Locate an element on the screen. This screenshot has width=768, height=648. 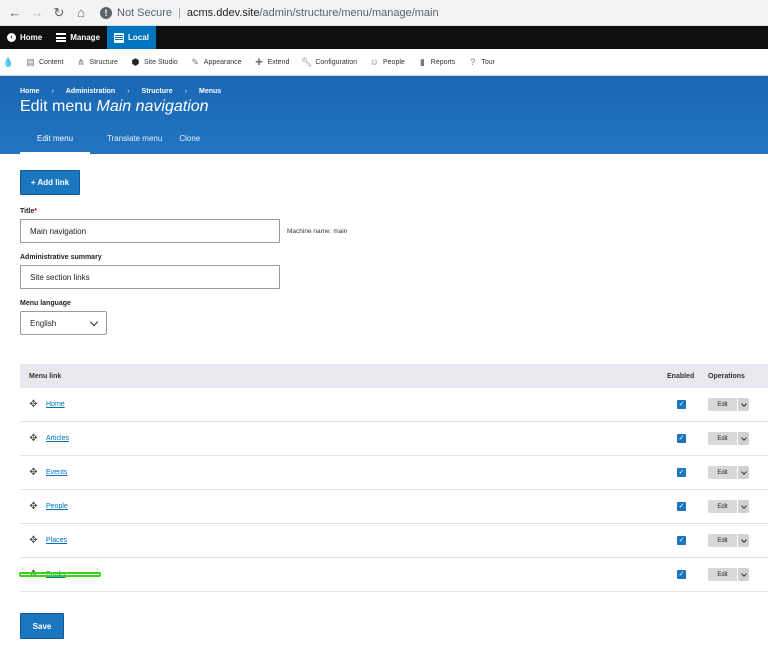
table-header: Menu link Enabled Operations is located at coordinates (394, 376).